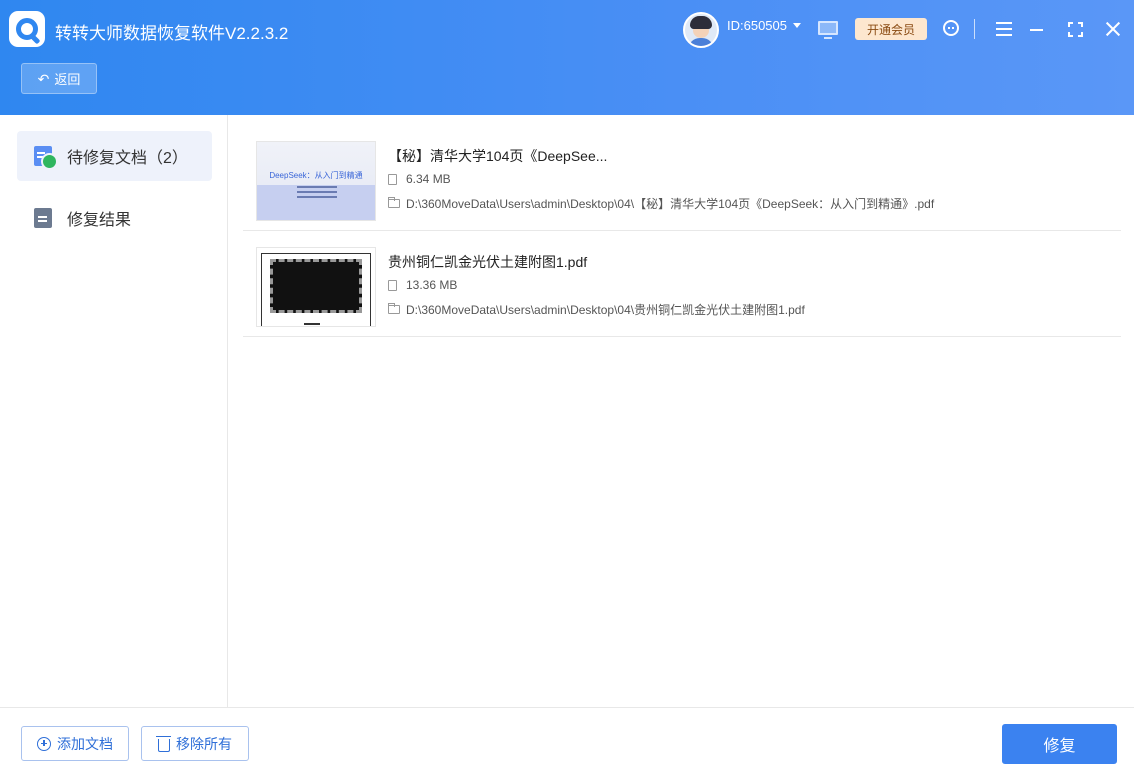 The height and width of the screenshot is (774, 1134). I want to click on sidebar-item-repair-results: 修复结果, so click(114, 218).